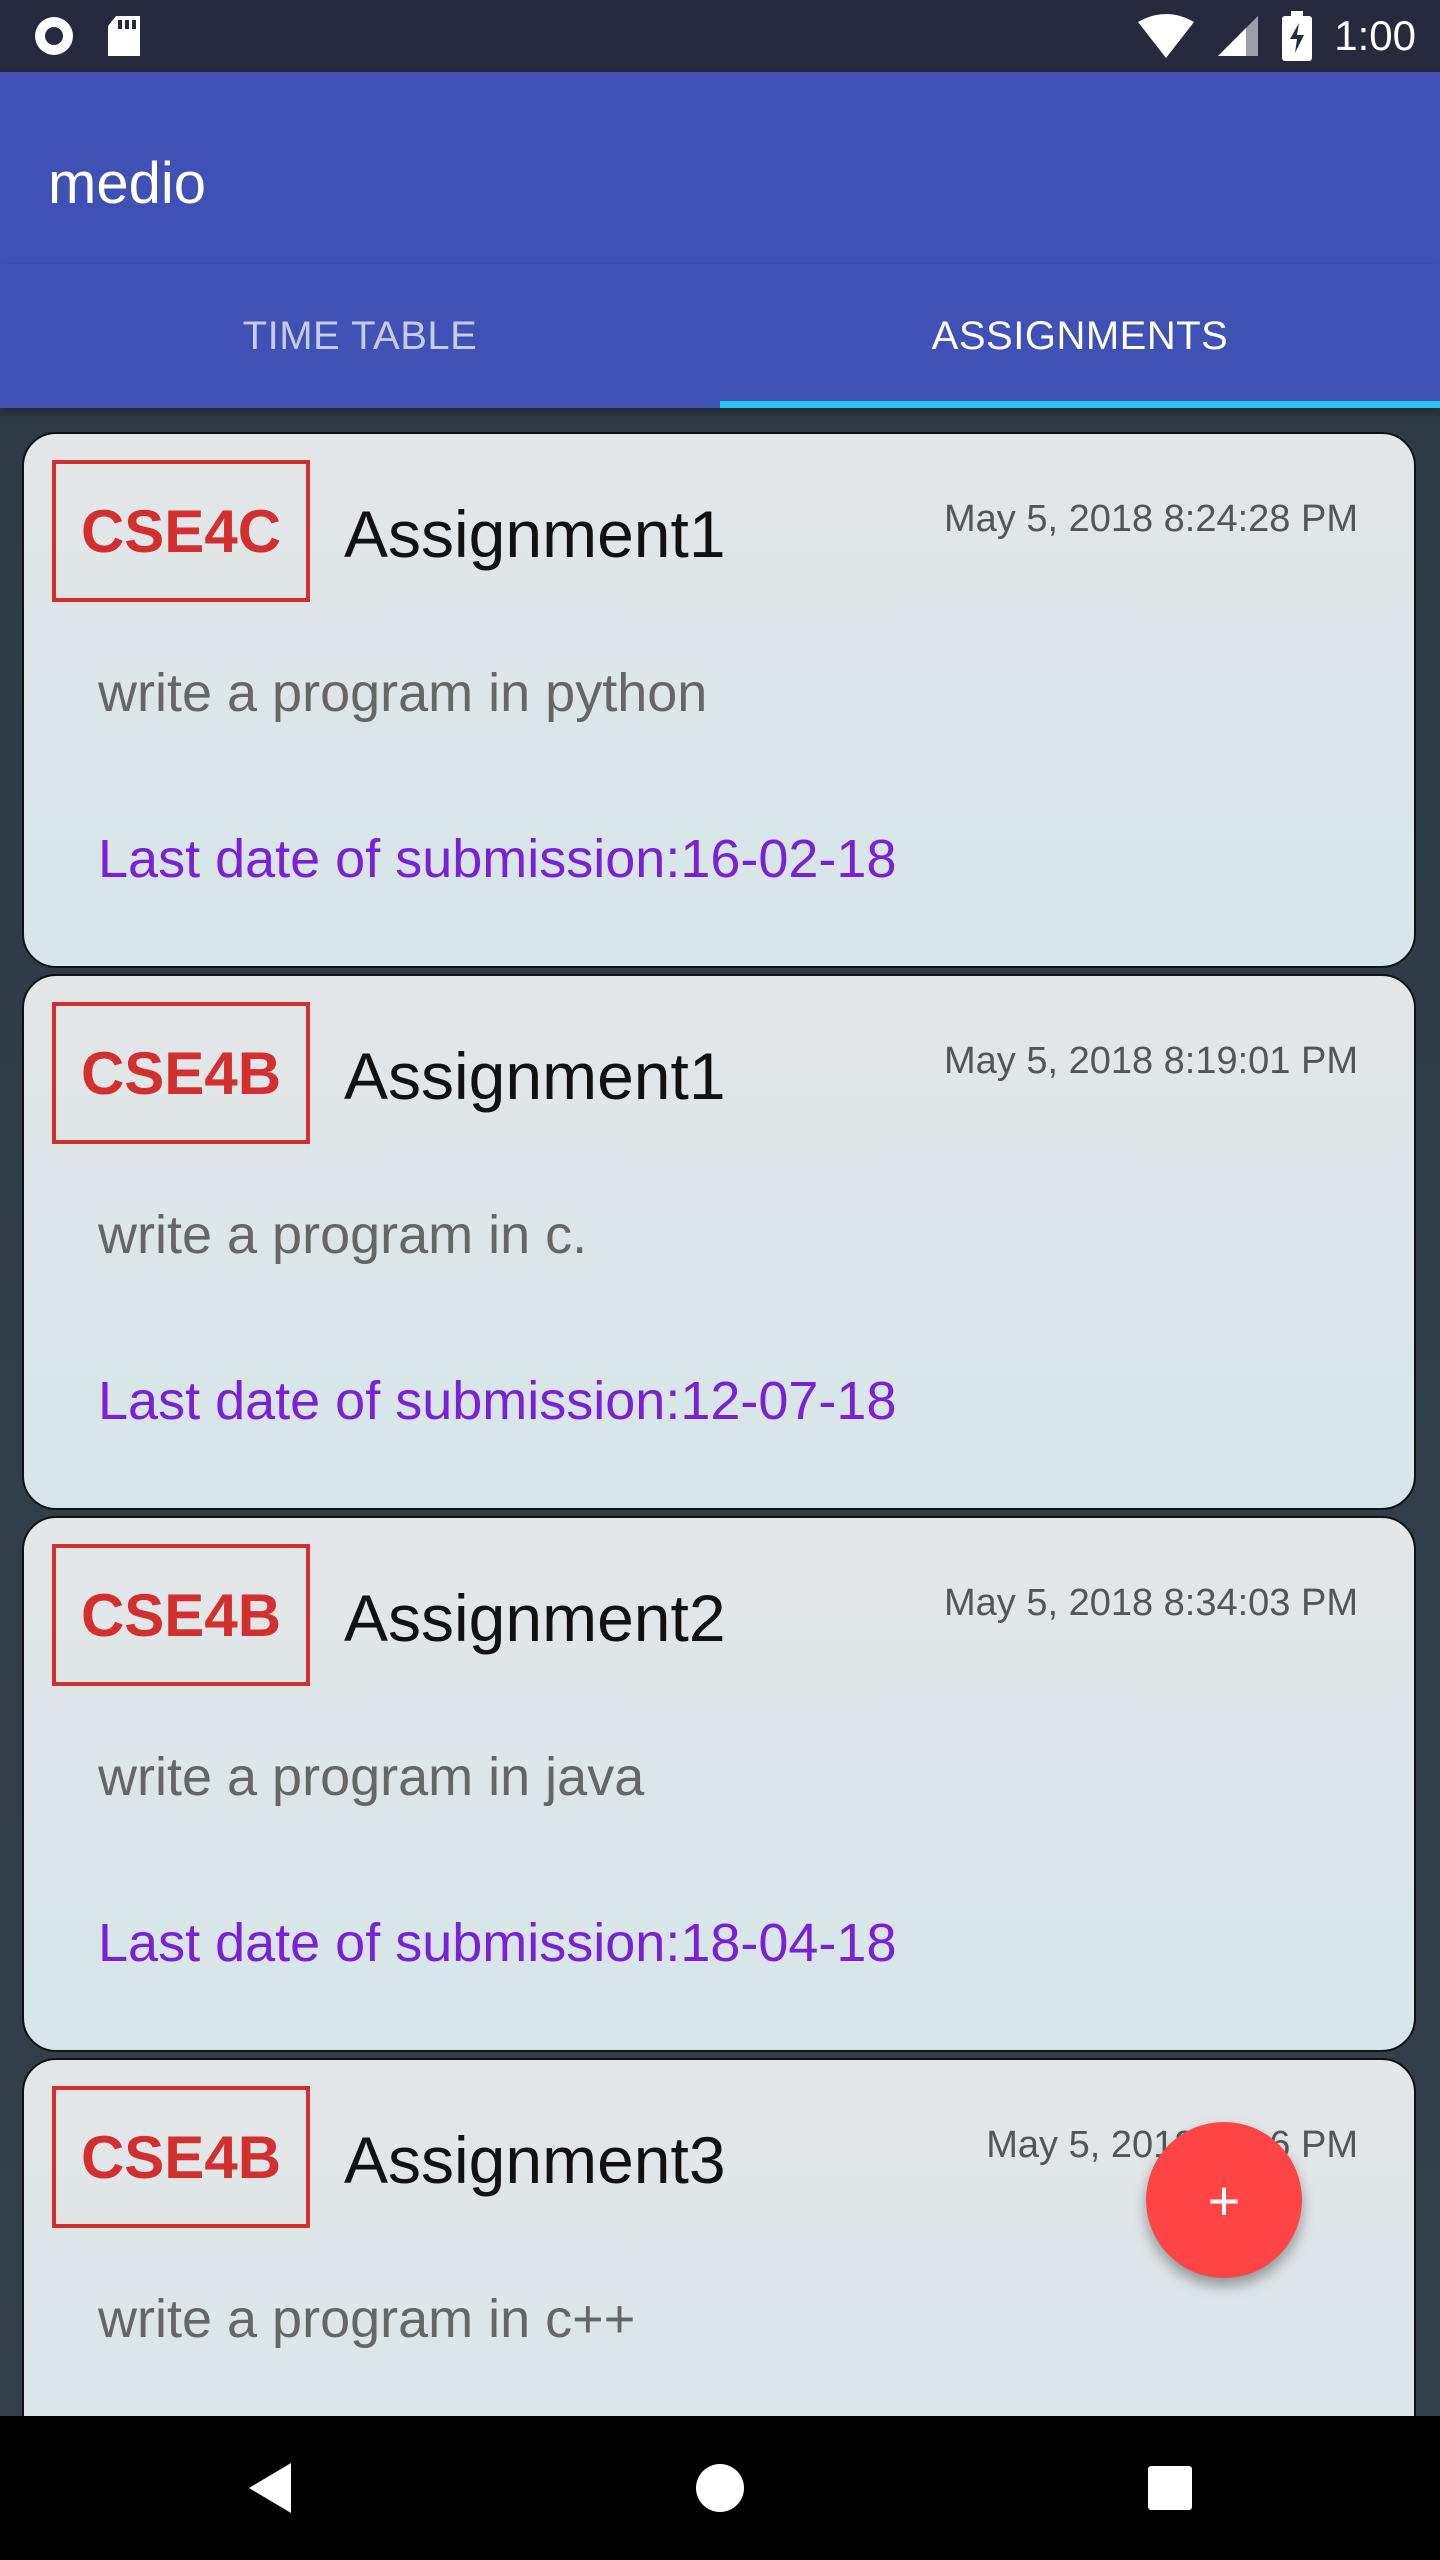 Image resolution: width=1440 pixels, height=2560 pixels. Describe the element at coordinates (720, 168) in the screenshot. I see `app-bar: medio` at that location.